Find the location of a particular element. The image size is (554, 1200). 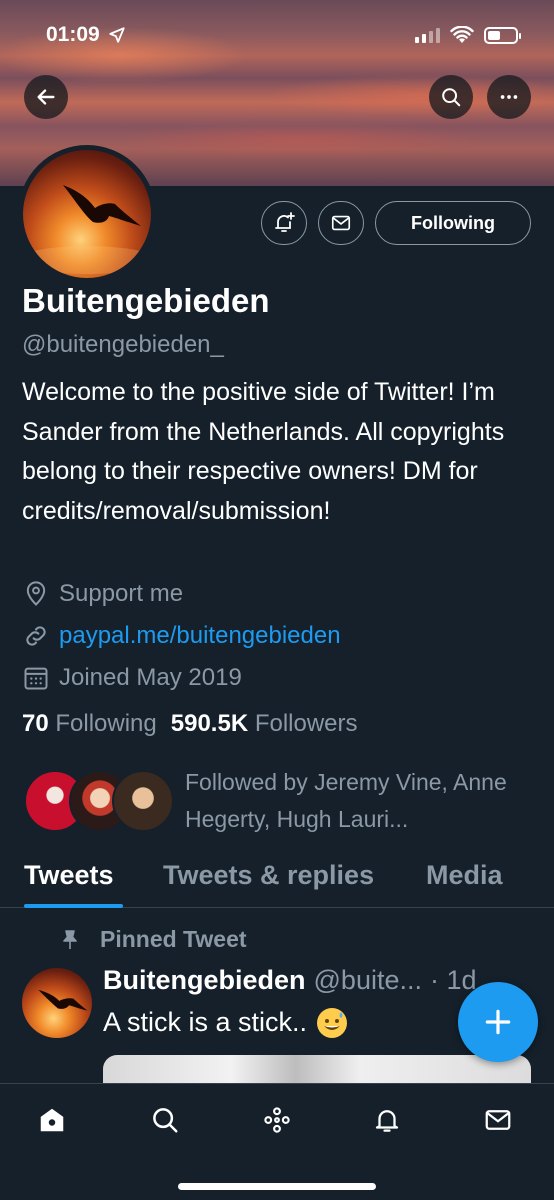

tweet-avatar is located at coordinates (57, 1003).